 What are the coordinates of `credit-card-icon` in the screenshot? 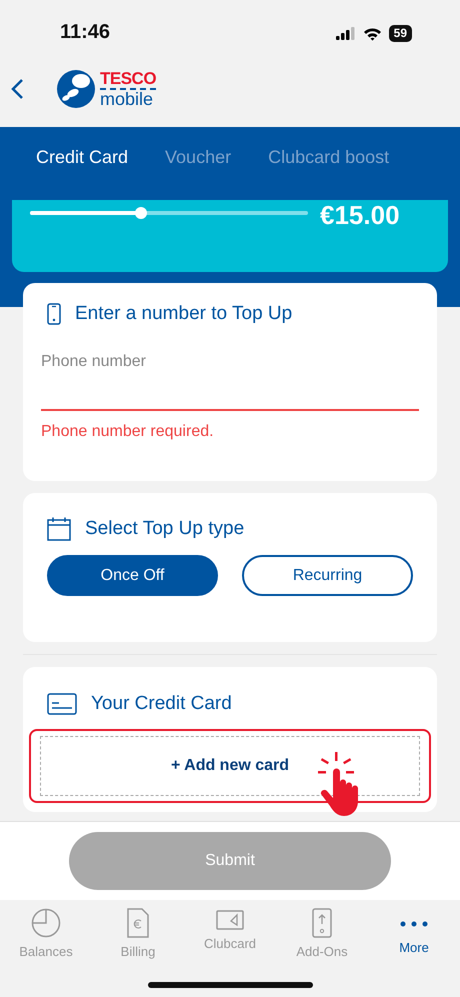 It's located at (62, 704).